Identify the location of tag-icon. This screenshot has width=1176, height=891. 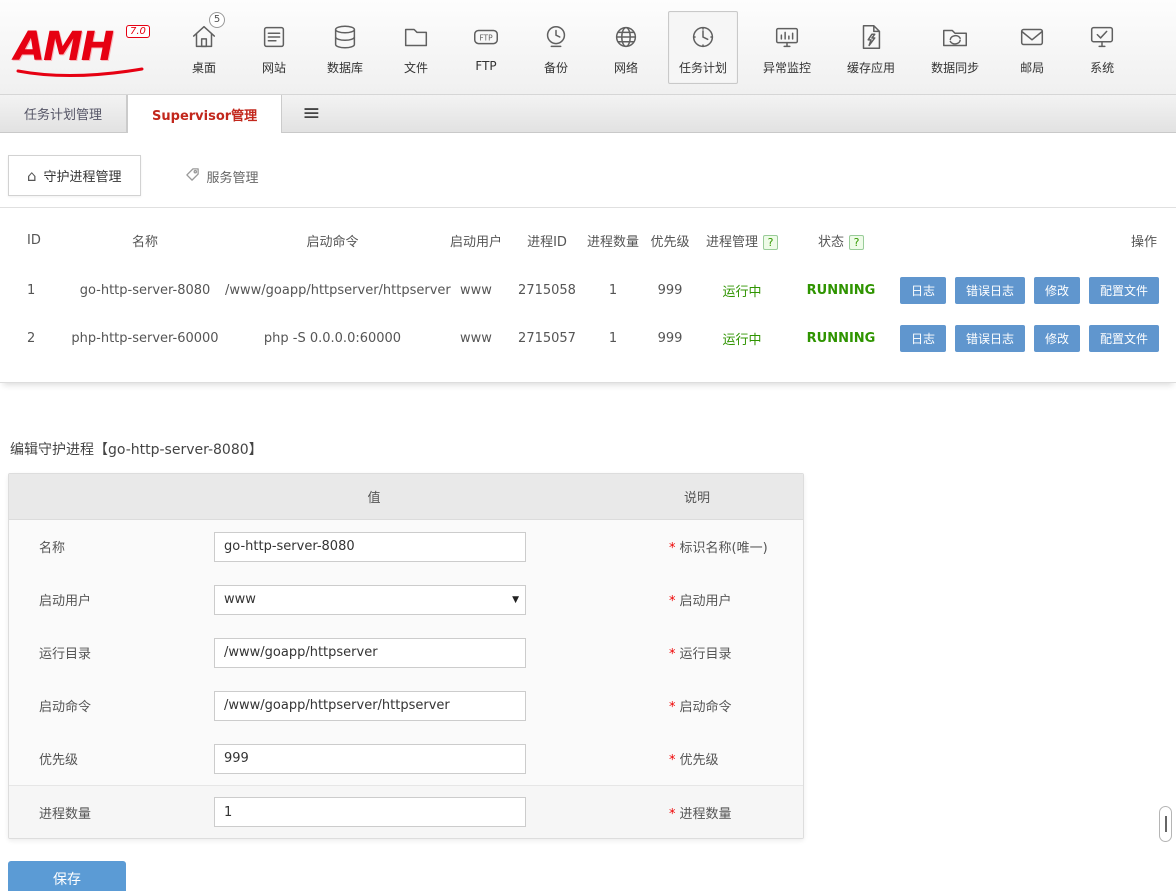
(192, 176).